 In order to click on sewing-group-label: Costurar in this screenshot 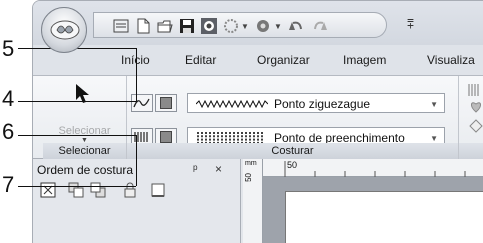, I will do `click(292, 151)`.